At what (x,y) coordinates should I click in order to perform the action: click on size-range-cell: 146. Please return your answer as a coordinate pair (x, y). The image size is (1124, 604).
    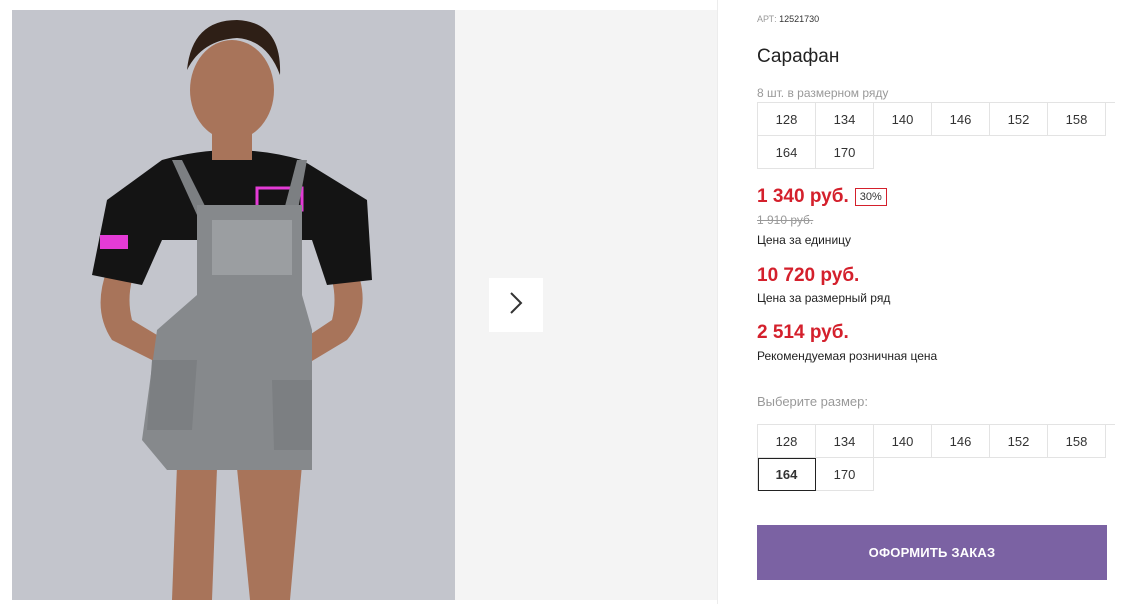
    Looking at the image, I should click on (961, 119).